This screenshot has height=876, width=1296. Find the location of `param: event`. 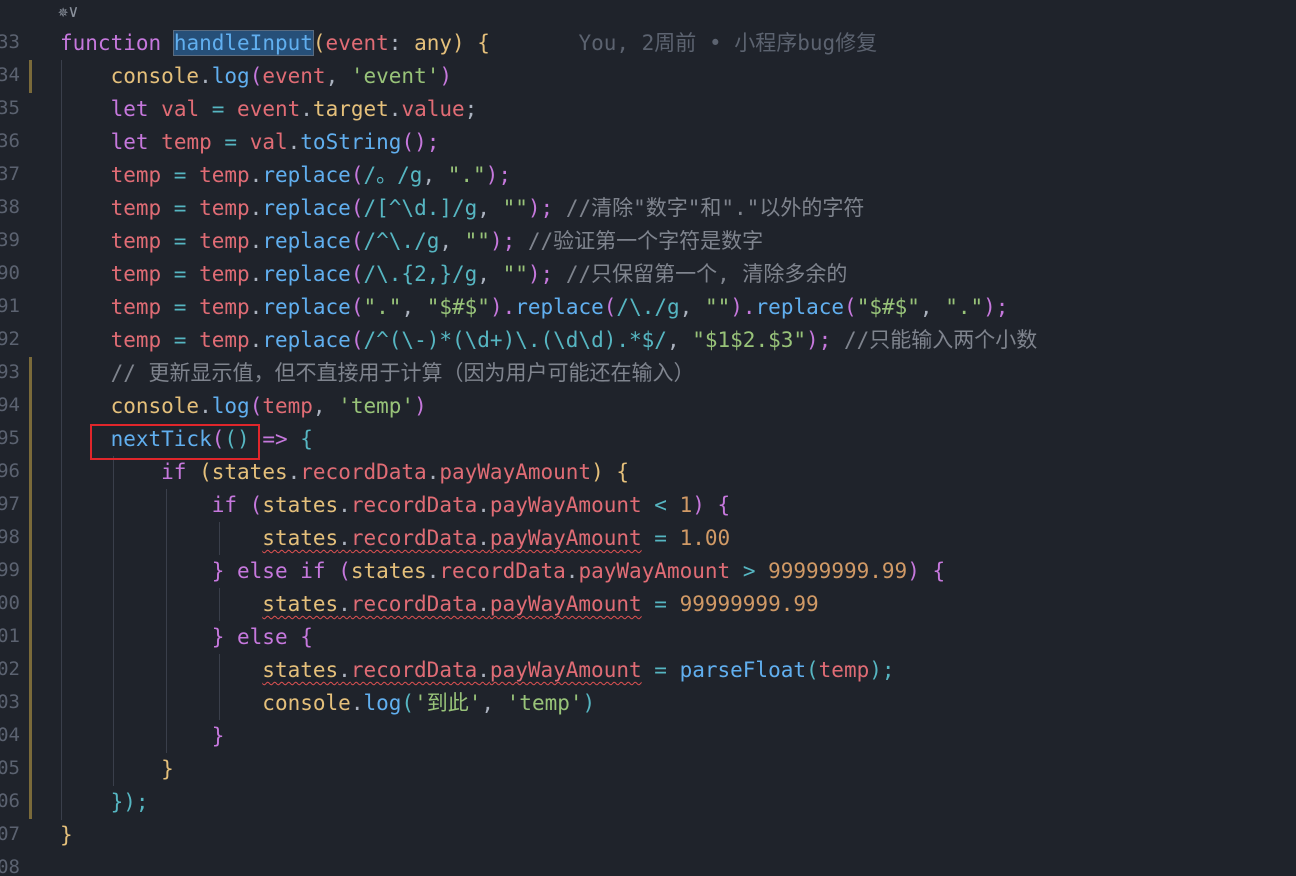

param: event is located at coordinates (357, 43).